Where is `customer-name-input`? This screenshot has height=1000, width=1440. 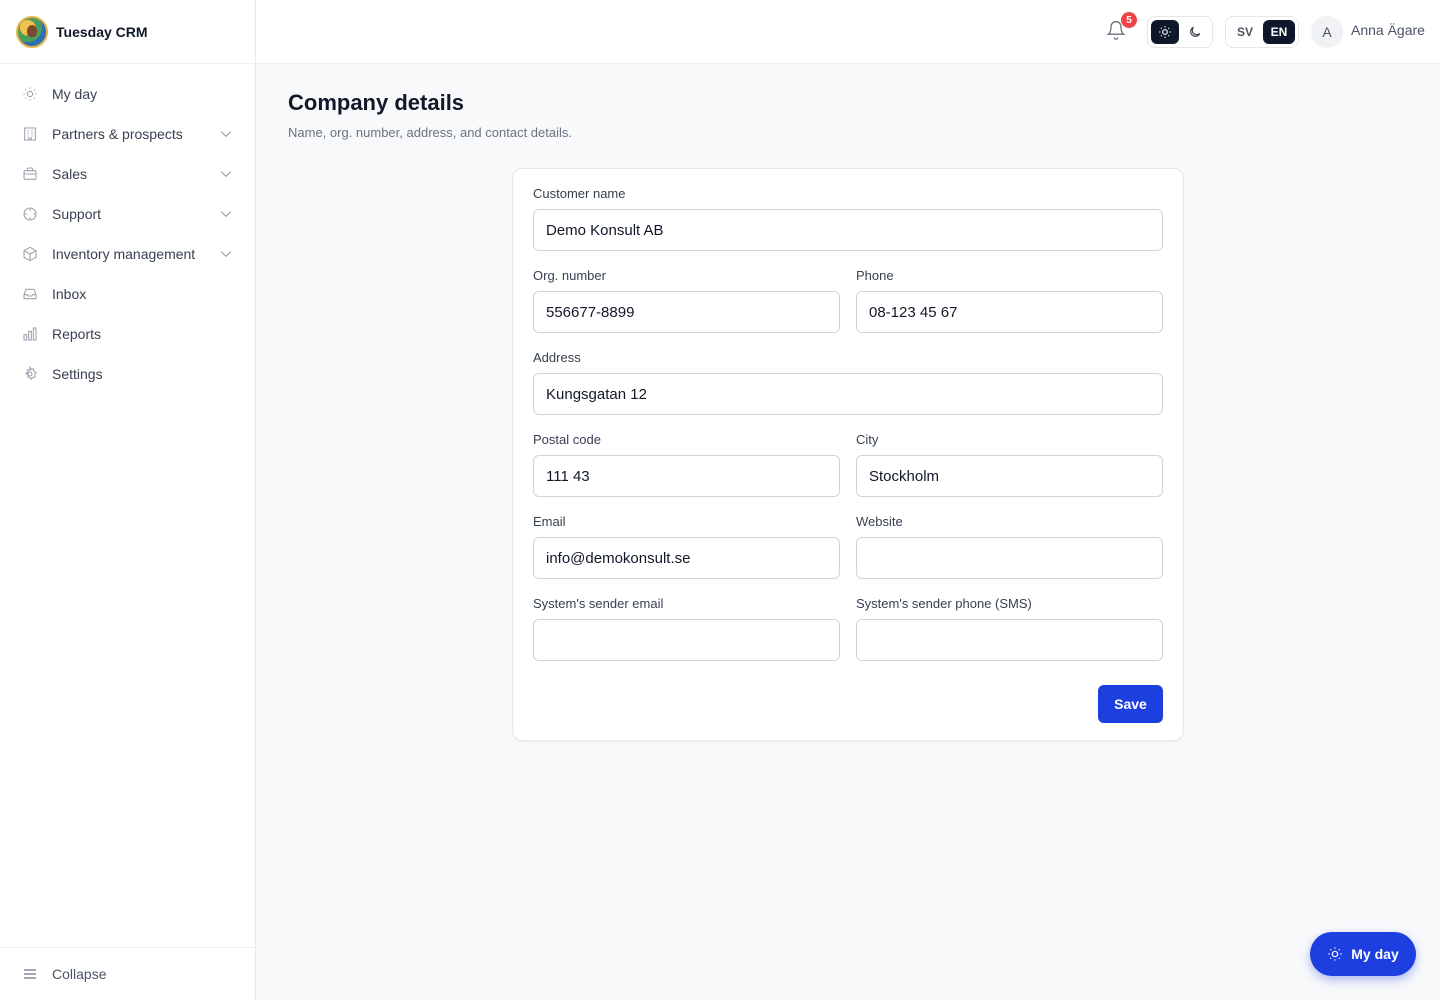
customer-name-input is located at coordinates (848, 230).